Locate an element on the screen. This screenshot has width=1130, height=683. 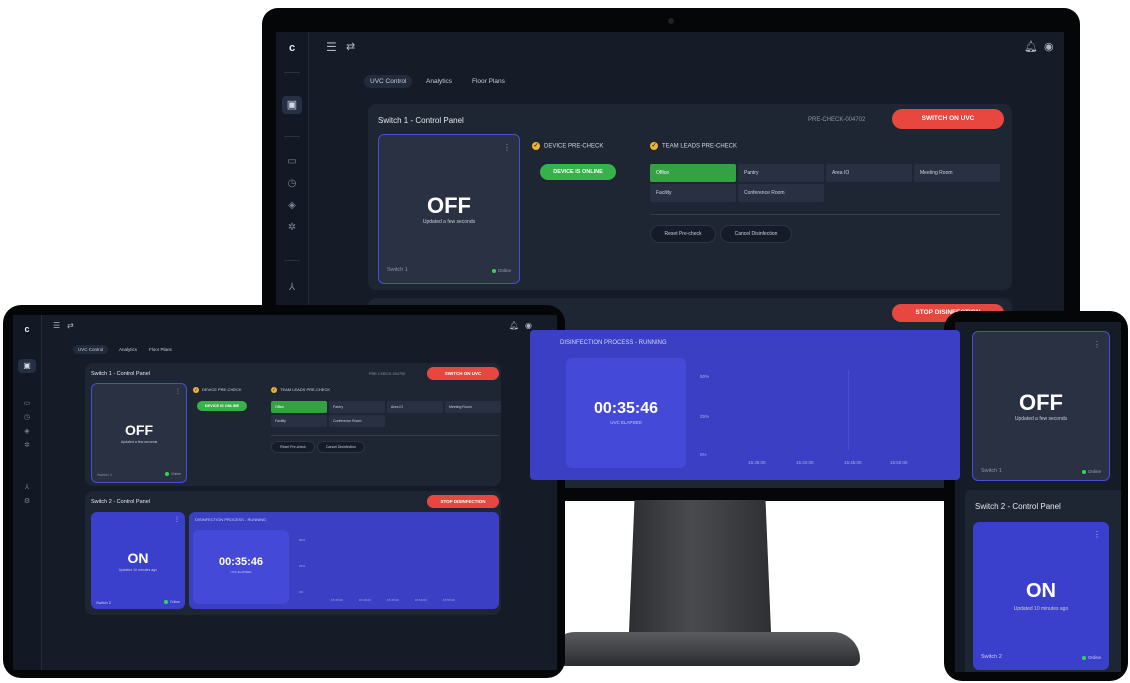
switch2-state: ON is located at coordinates (1041, 591).